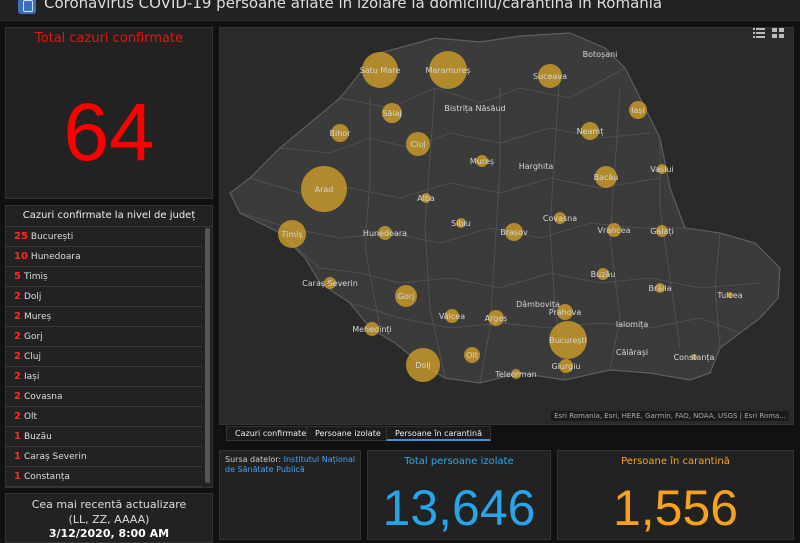 The image size is (800, 543). What do you see at coordinates (474, 109) in the screenshot?
I see `county-label: Bistrița Năsăud` at bounding box center [474, 109].